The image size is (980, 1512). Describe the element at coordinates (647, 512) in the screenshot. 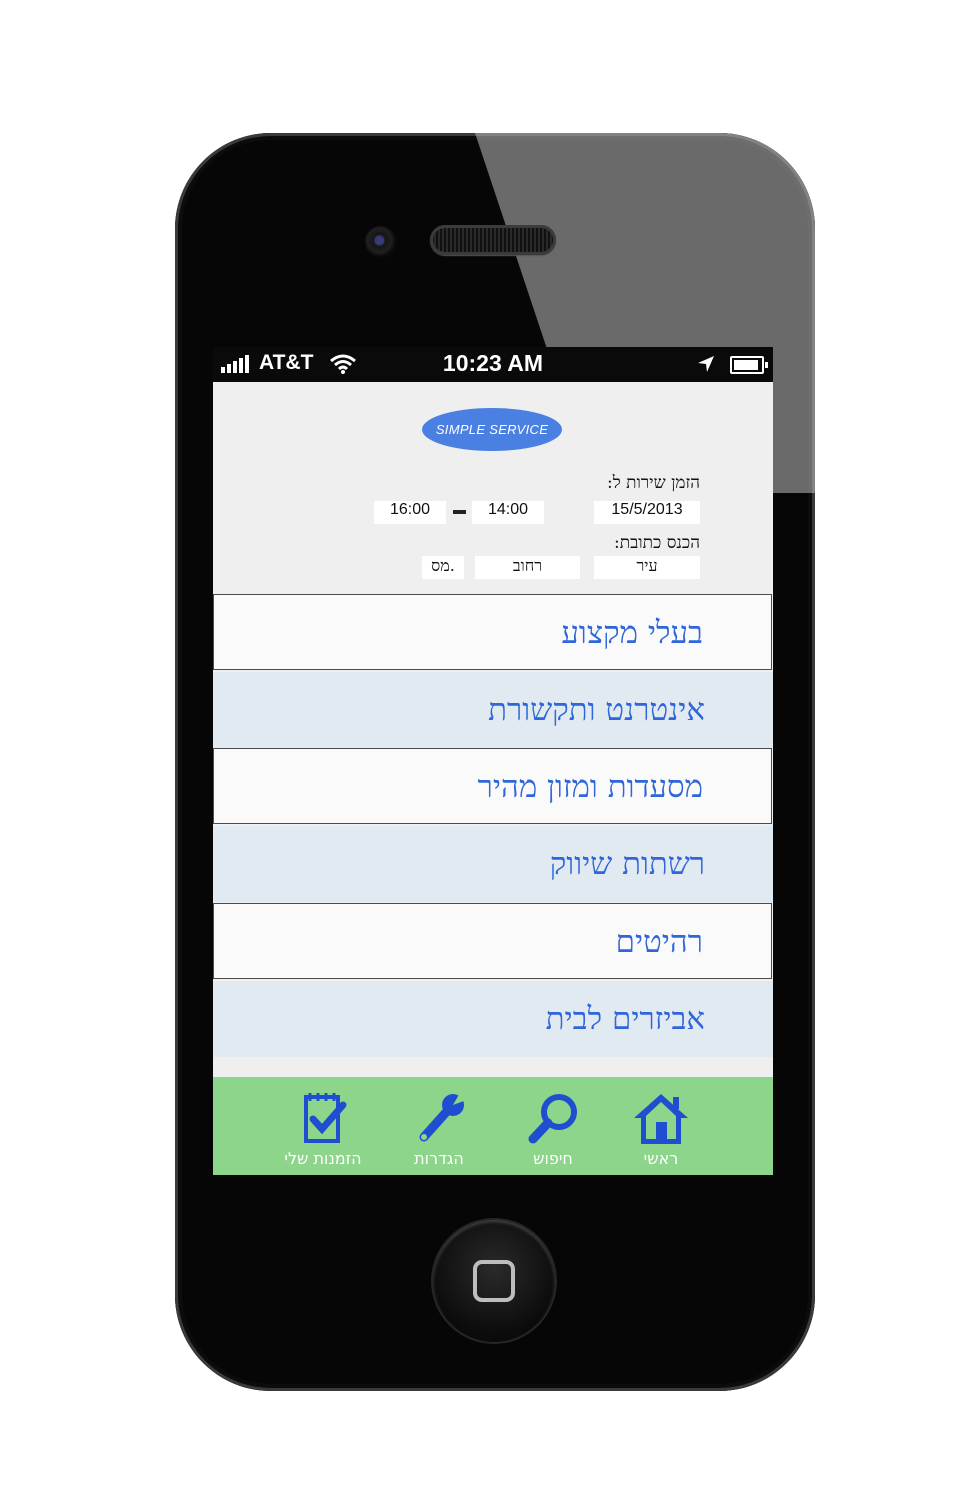

I see `date-field: 15/5/2013` at that location.